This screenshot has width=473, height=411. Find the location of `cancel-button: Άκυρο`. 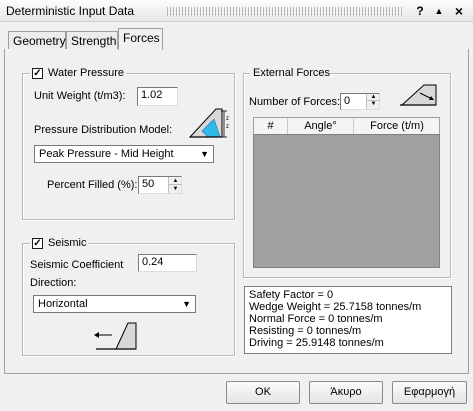

cancel-button: Άκυρο is located at coordinates (346, 392).